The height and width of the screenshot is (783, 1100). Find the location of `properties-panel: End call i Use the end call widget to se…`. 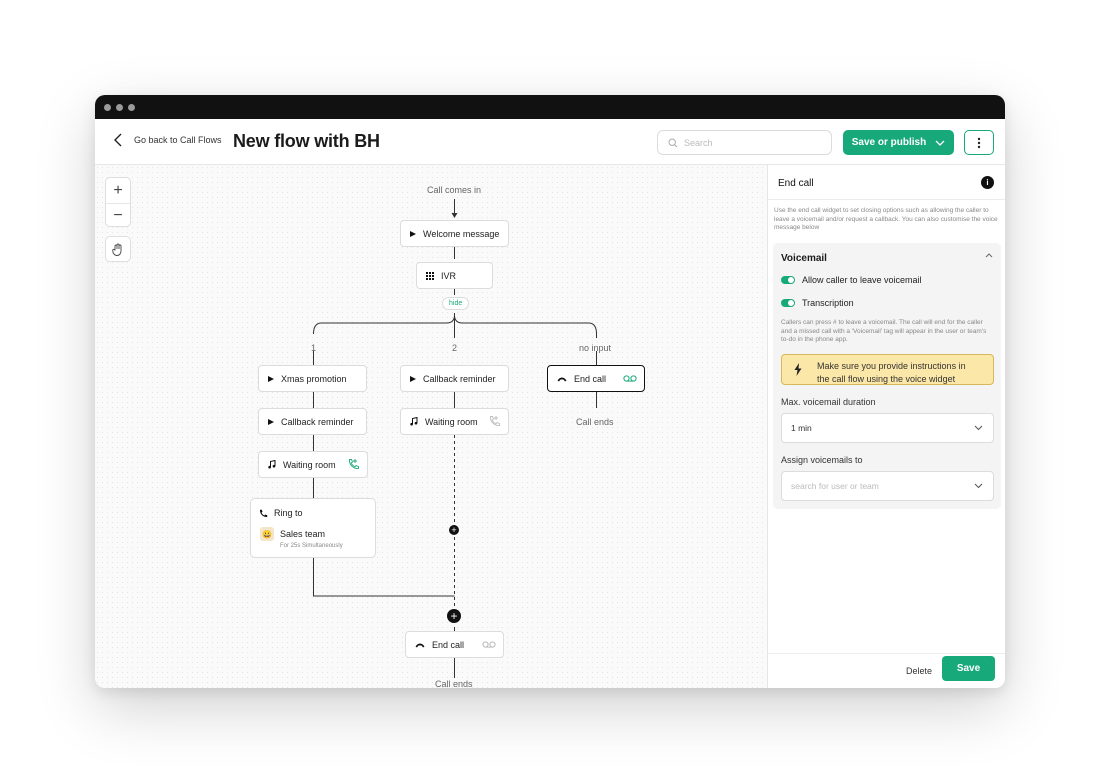

properties-panel: End call i Use the end call widget to se… is located at coordinates (886, 426).